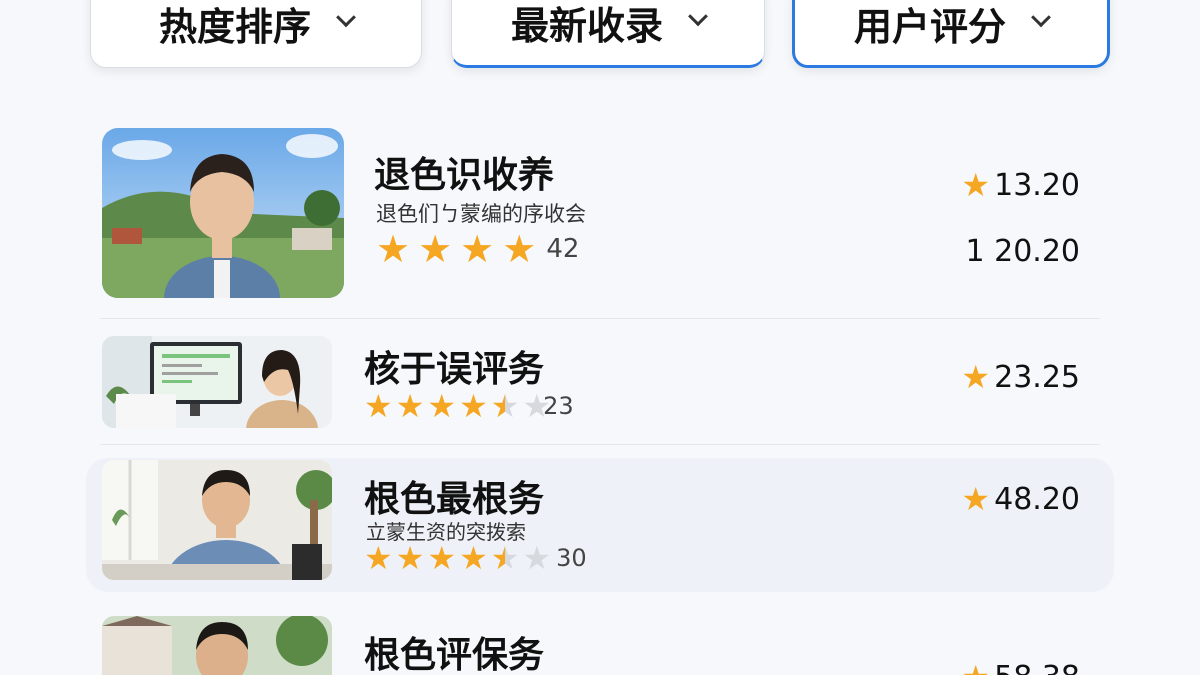 The width and height of the screenshot is (1200, 675). Describe the element at coordinates (1037, 667) in the screenshot. I see `score-value: 58.38` at that location.